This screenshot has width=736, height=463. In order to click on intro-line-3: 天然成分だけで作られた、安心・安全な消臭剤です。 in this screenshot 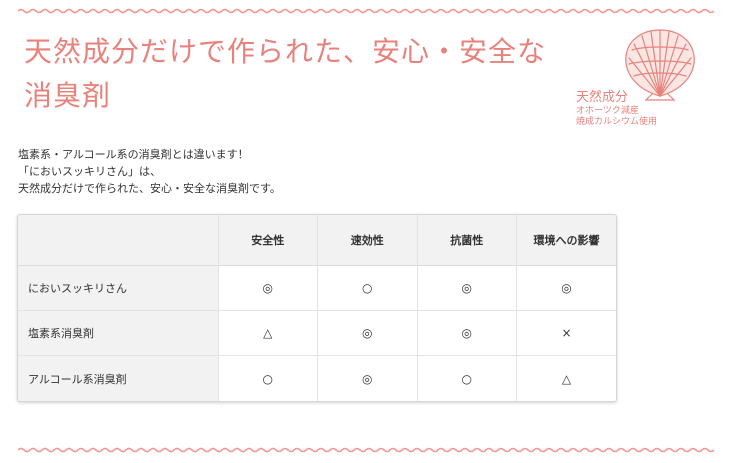, I will do `click(149, 188)`.